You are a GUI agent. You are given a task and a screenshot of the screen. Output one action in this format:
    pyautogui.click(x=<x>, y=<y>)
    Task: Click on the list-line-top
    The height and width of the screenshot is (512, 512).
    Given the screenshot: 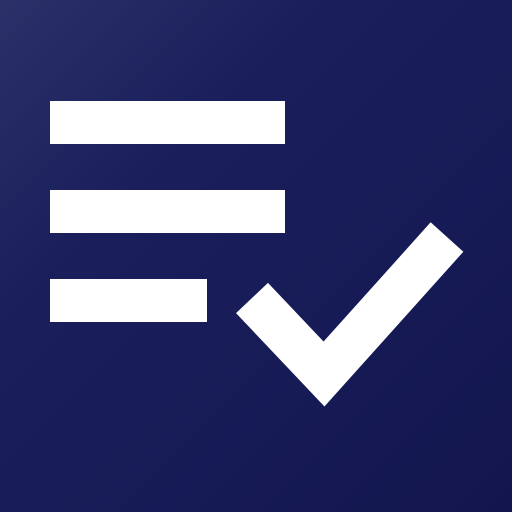 What is the action you would take?
    pyautogui.click(x=167, y=122)
    